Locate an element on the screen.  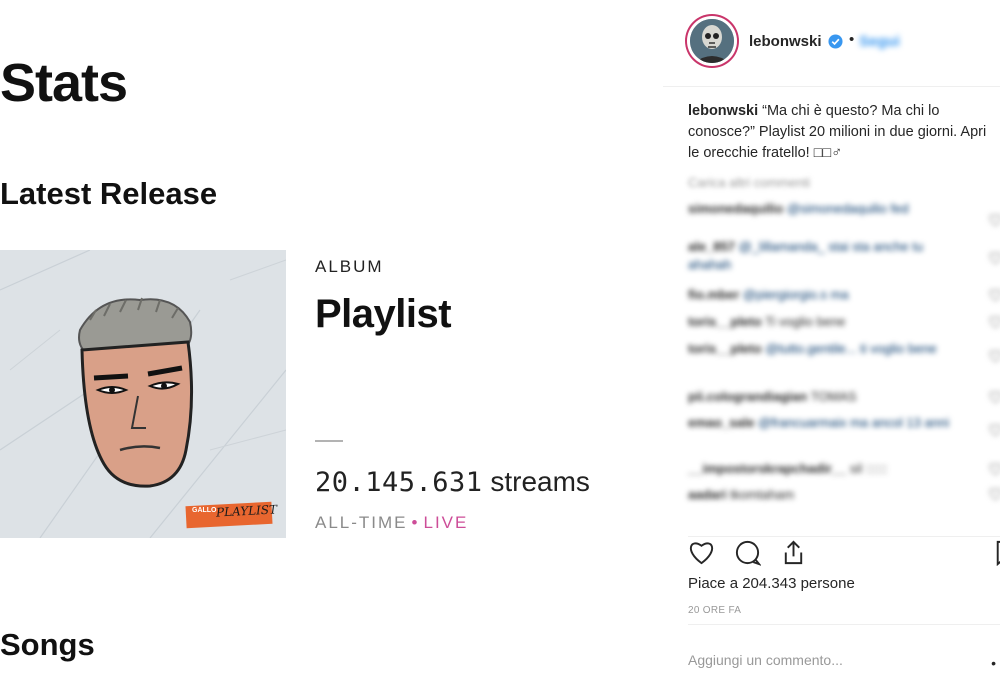
period-label: ALL-TIME is located at coordinates (361, 522).